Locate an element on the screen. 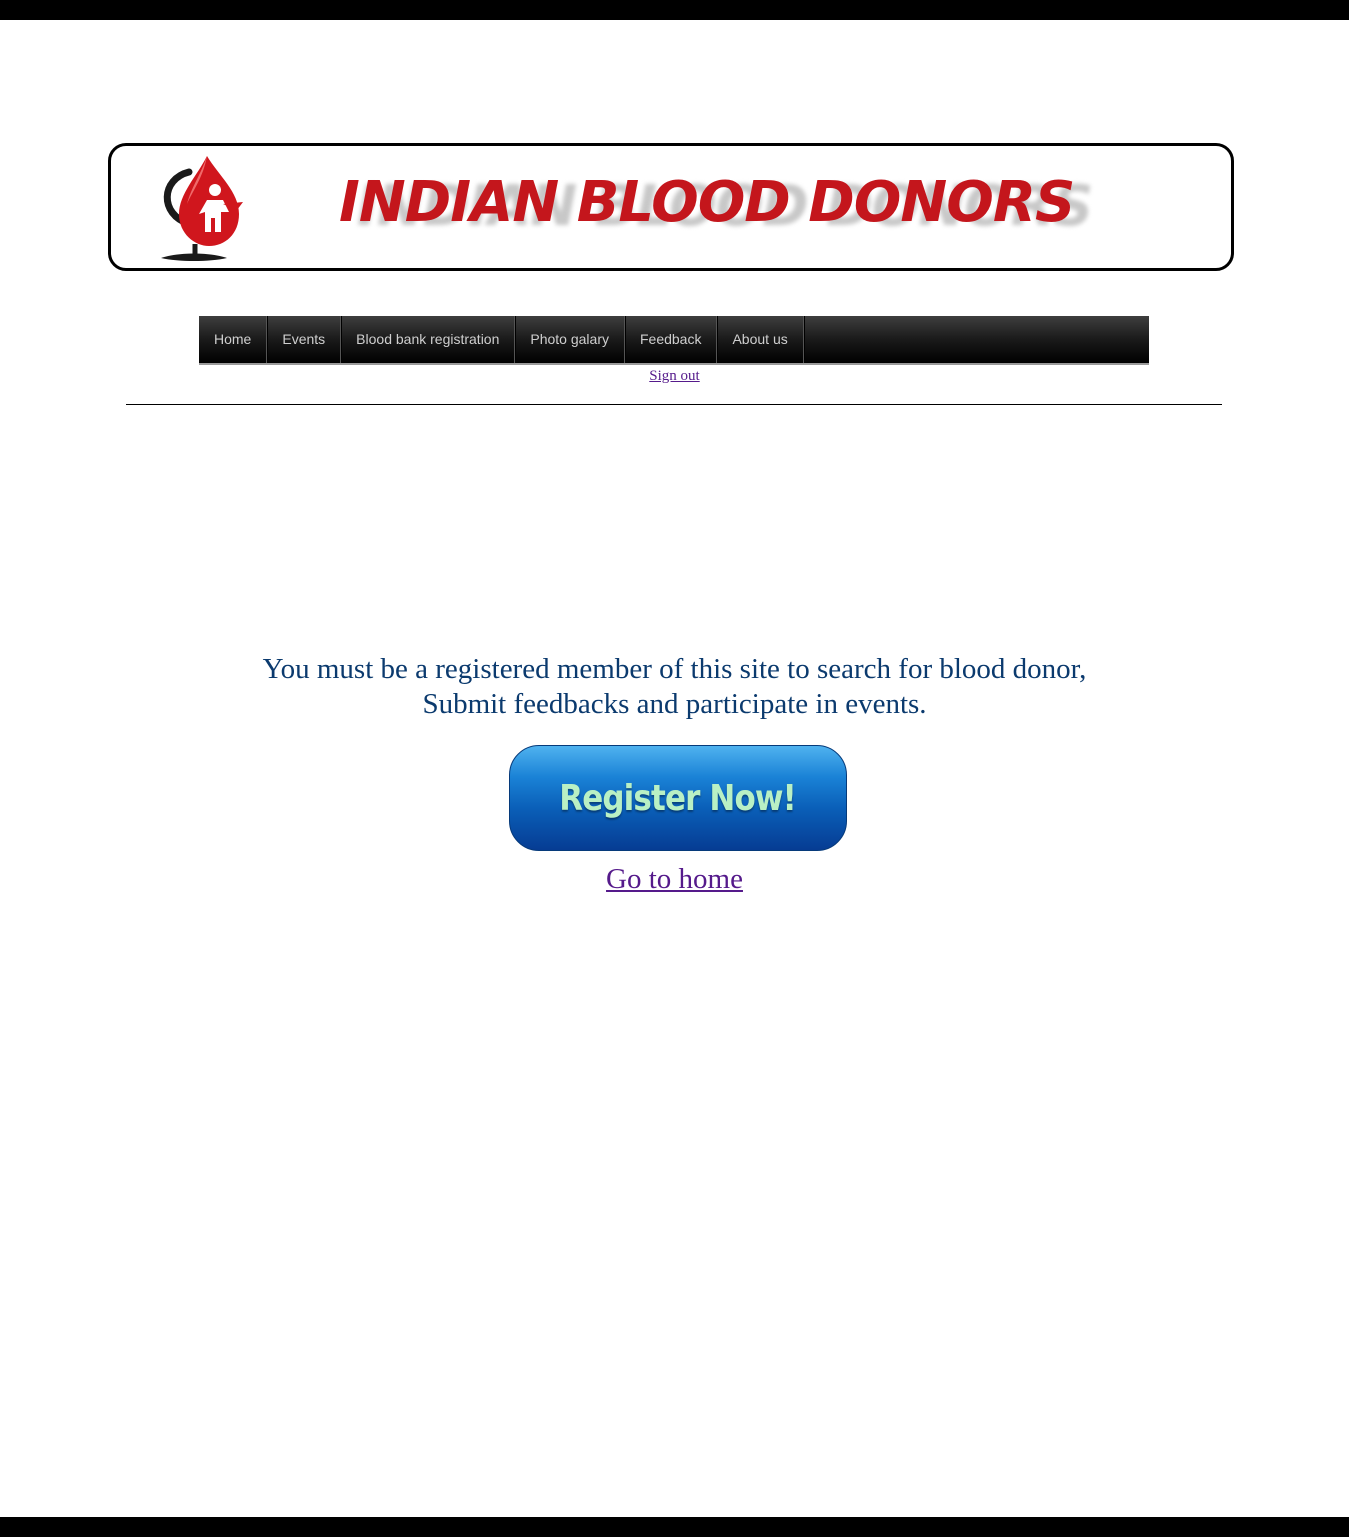 The height and width of the screenshot is (1537, 1349). nav-item-photo-gallery: Photo galary is located at coordinates (570, 339).